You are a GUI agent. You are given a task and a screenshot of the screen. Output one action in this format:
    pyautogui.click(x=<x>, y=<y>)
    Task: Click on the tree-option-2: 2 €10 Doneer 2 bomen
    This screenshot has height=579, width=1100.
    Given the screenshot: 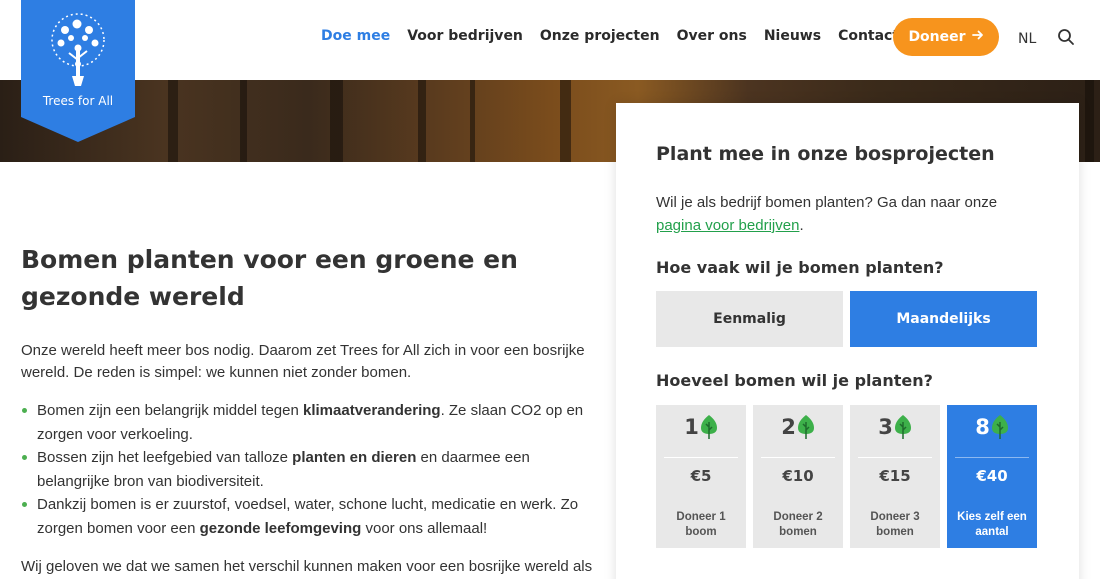 What is the action you would take?
    pyautogui.click(x=798, y=476)
    